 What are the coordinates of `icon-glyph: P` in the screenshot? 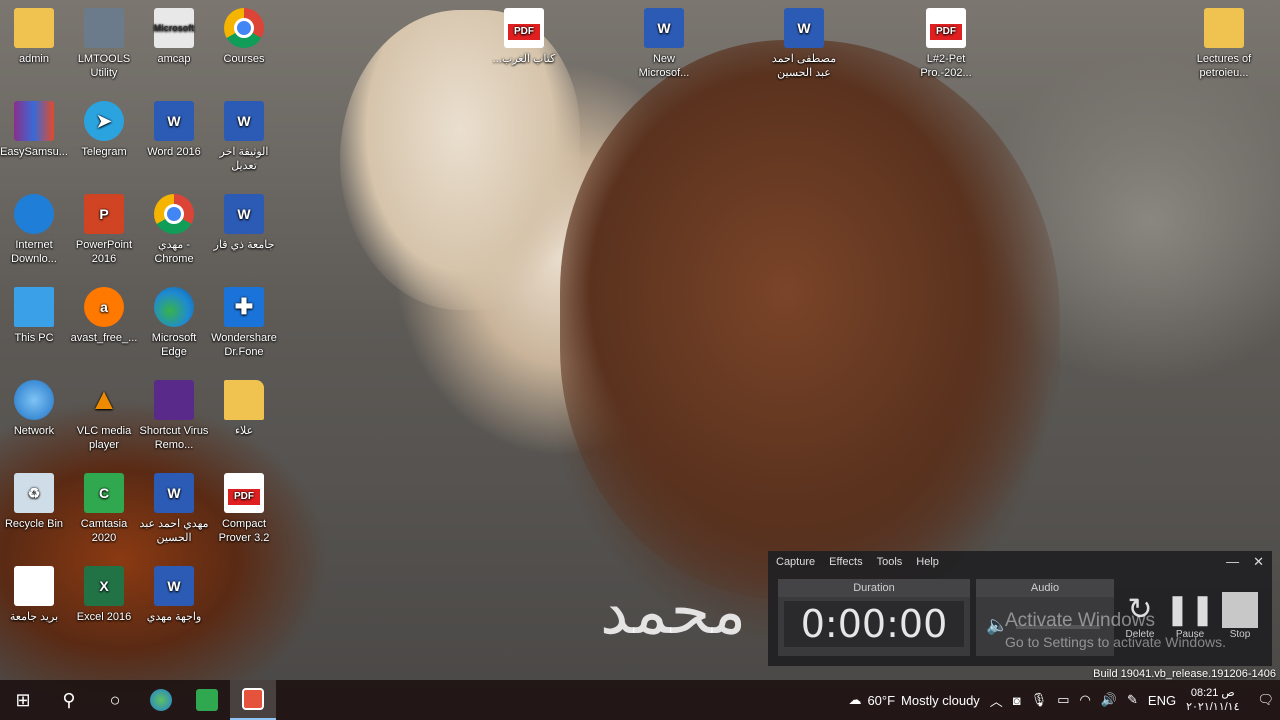 It's located at (104, 214).